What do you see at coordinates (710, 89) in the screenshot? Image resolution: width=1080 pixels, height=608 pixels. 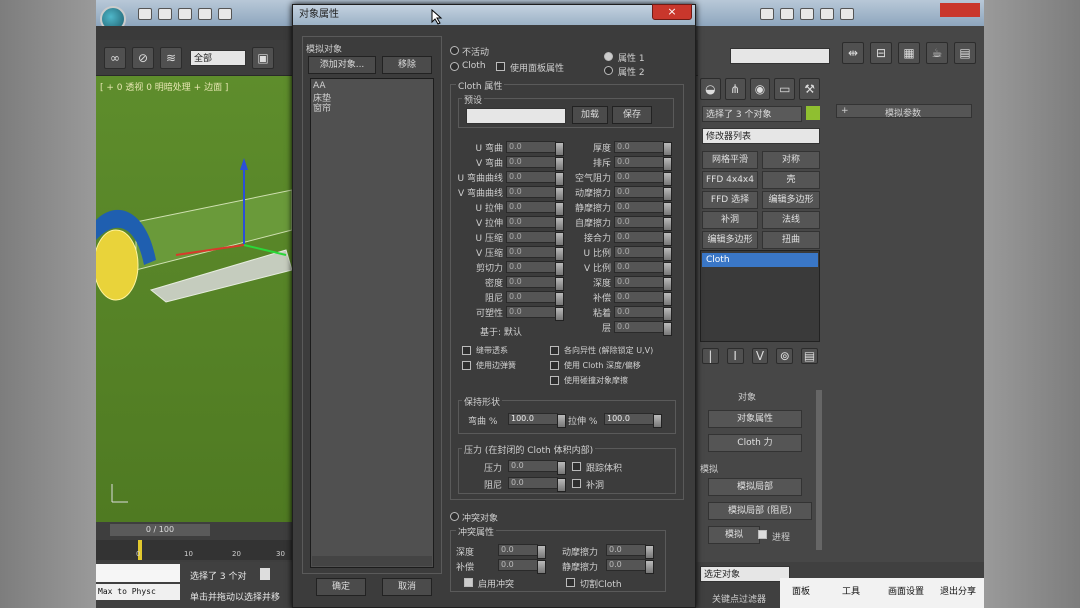 I see `modify-tab-icon: ◒` at bounding box center [710, 89].